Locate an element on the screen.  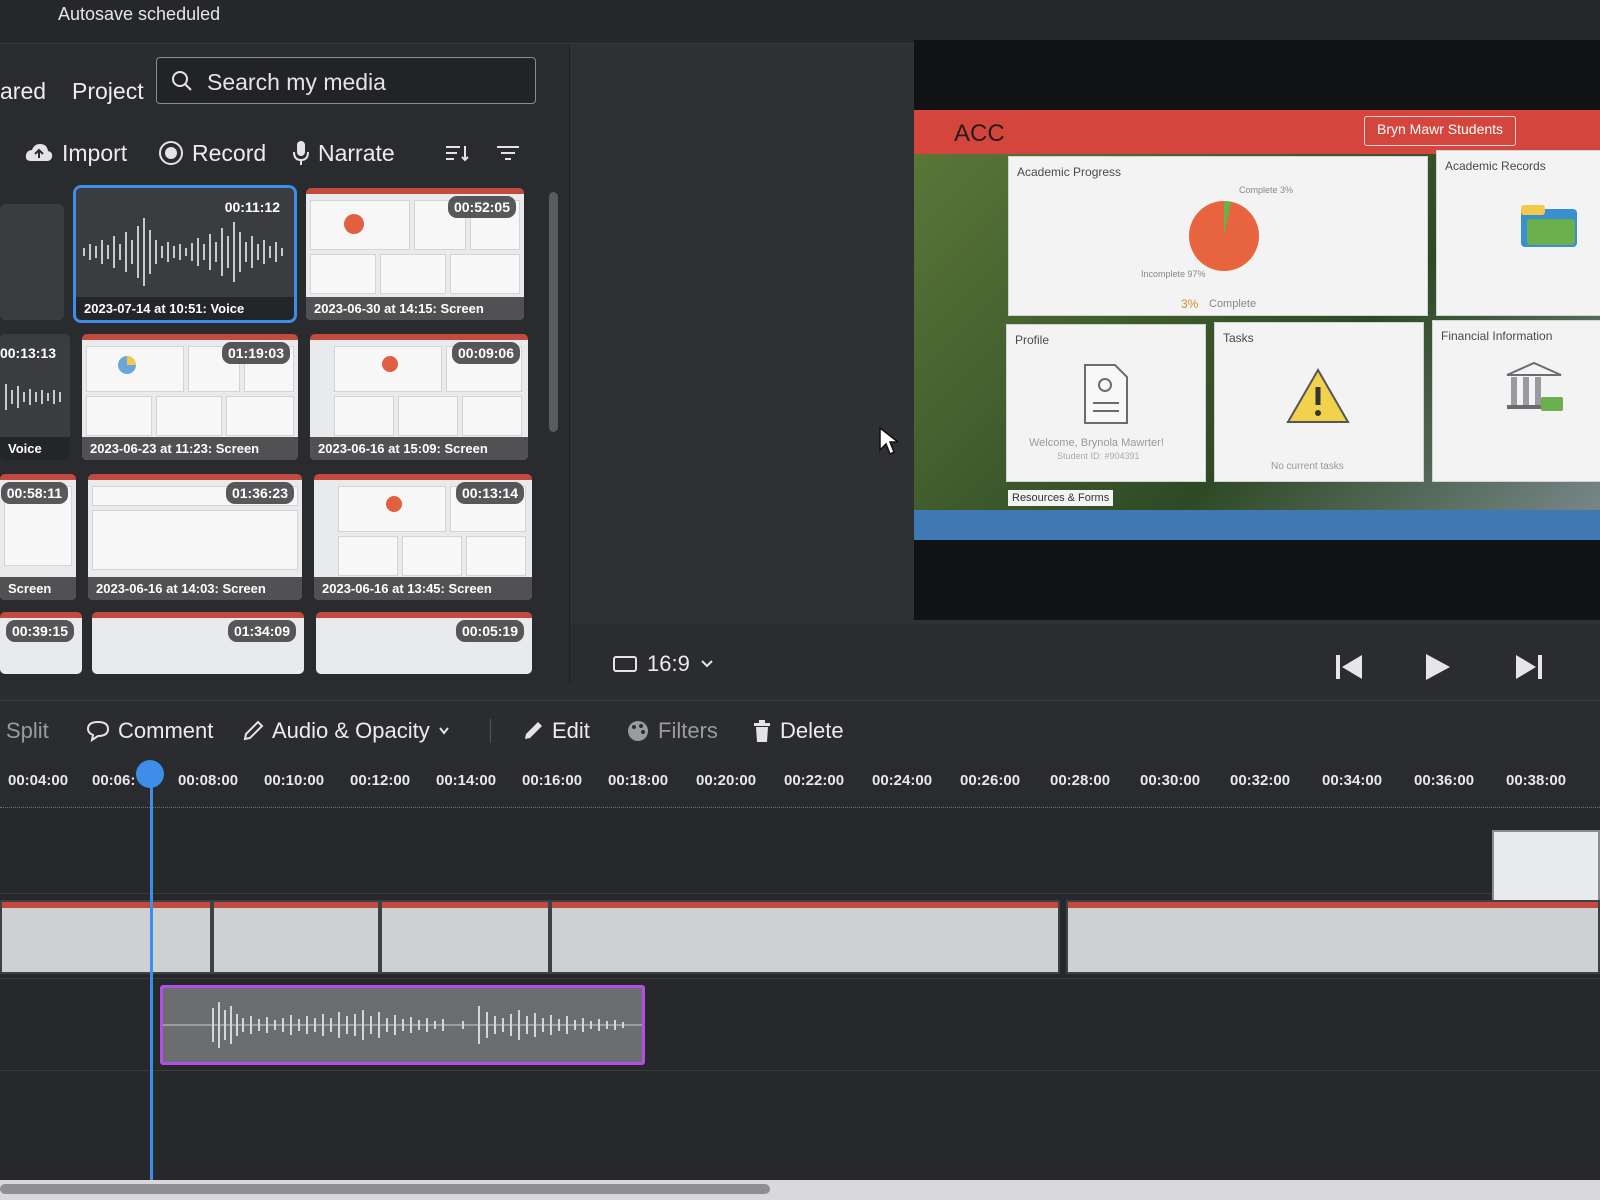
palette-icon is located at coordinates (638, 731).